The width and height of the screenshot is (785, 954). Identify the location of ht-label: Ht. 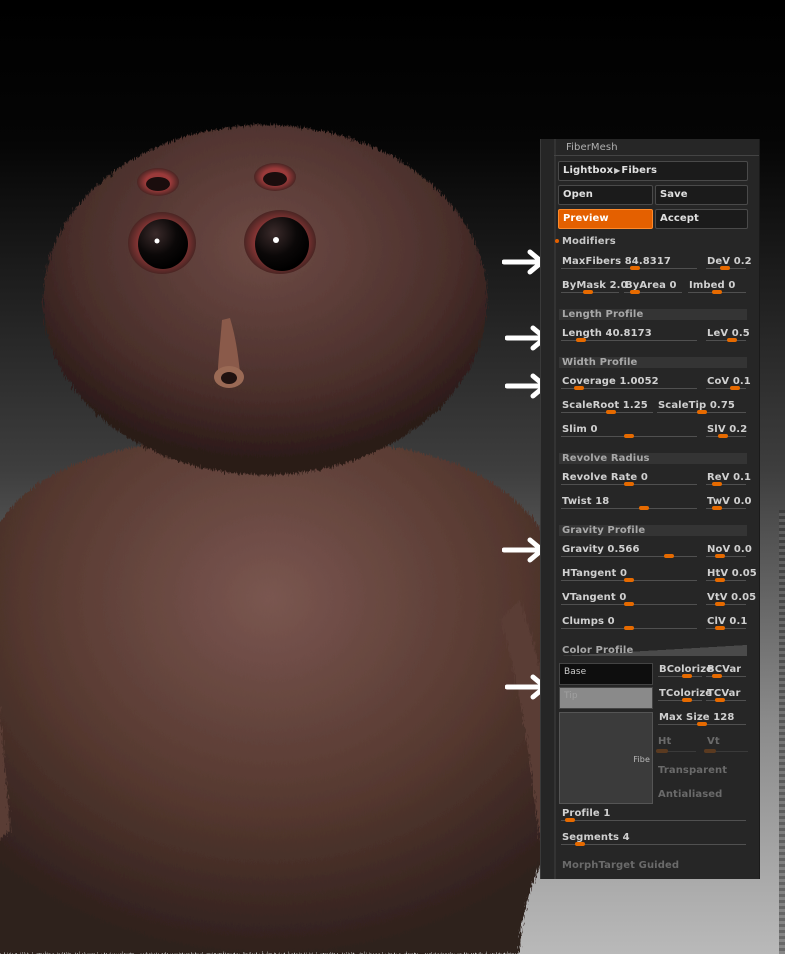
(664, 741).